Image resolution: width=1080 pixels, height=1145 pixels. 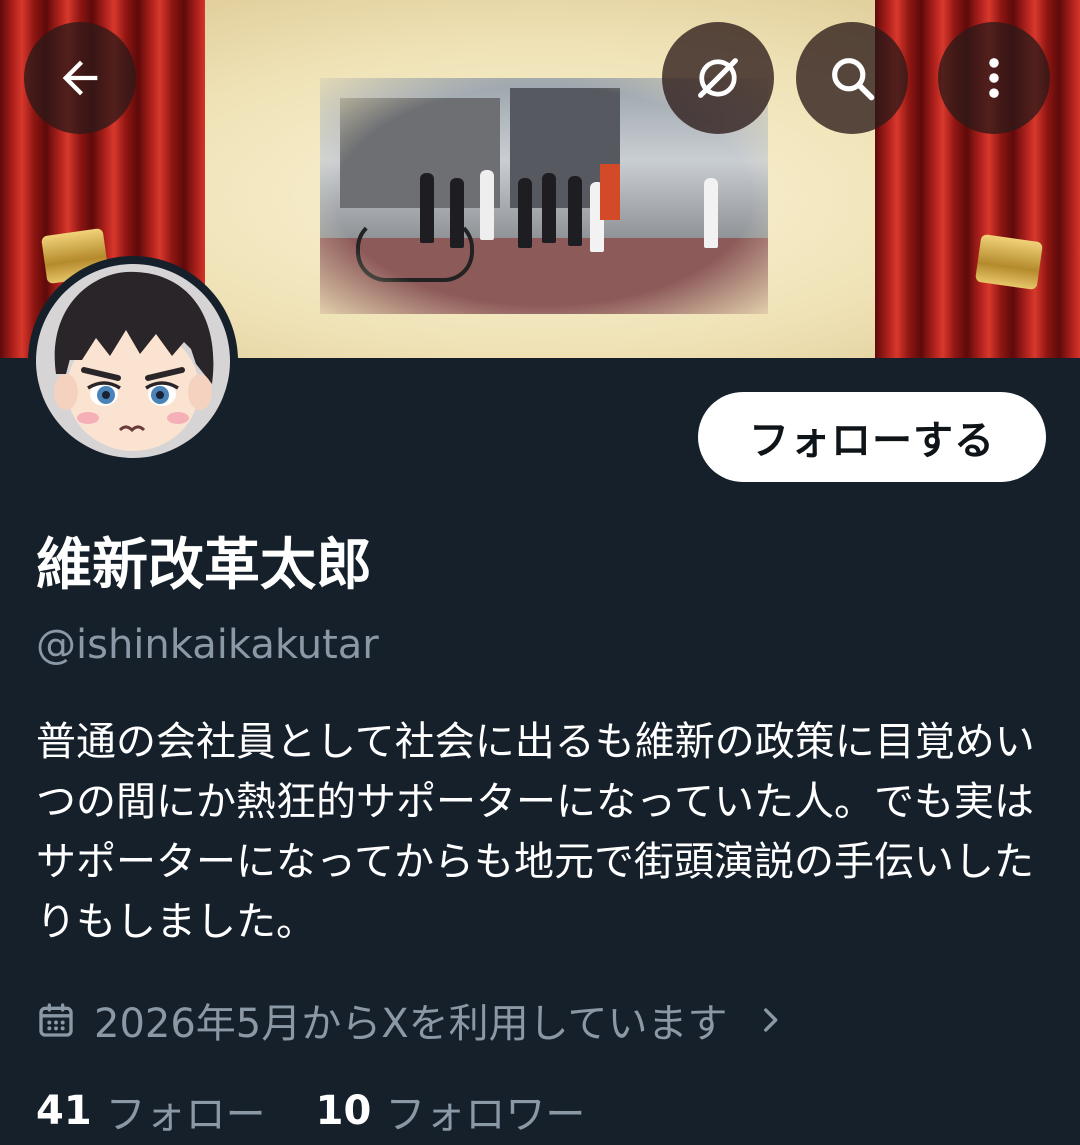 I want to click on back-button, so click(x=80, y=78).